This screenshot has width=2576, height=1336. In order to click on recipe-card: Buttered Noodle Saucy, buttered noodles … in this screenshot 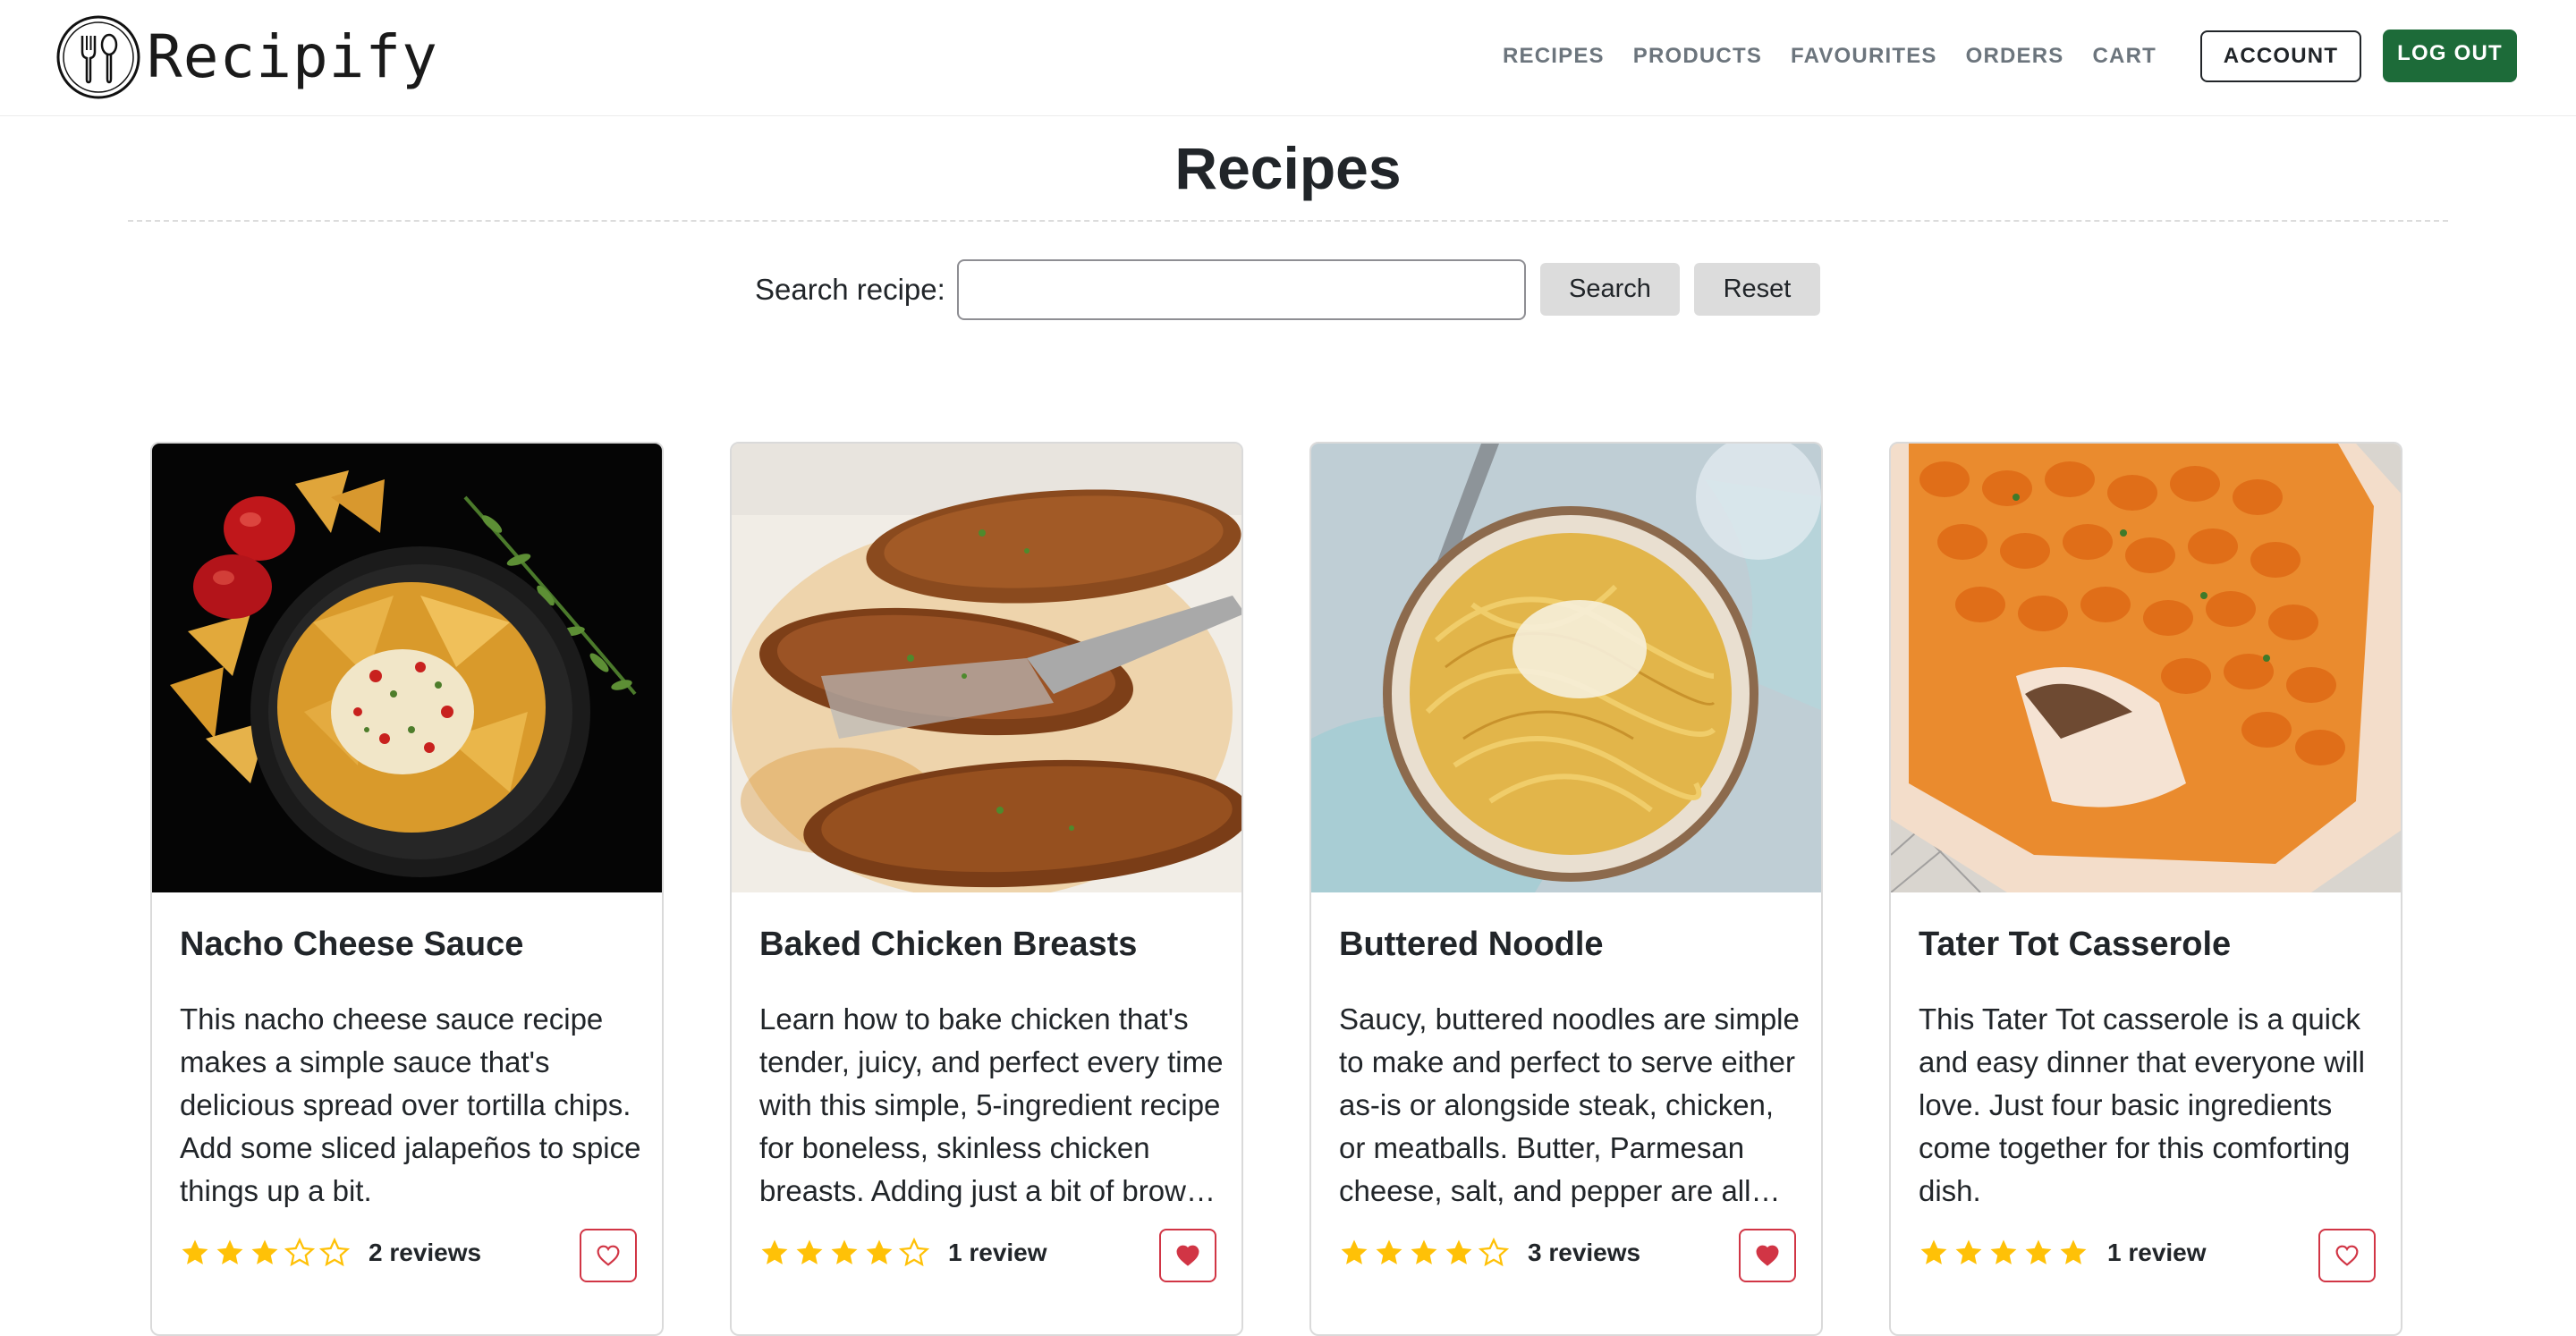, I will do `click(1566, 889)`.